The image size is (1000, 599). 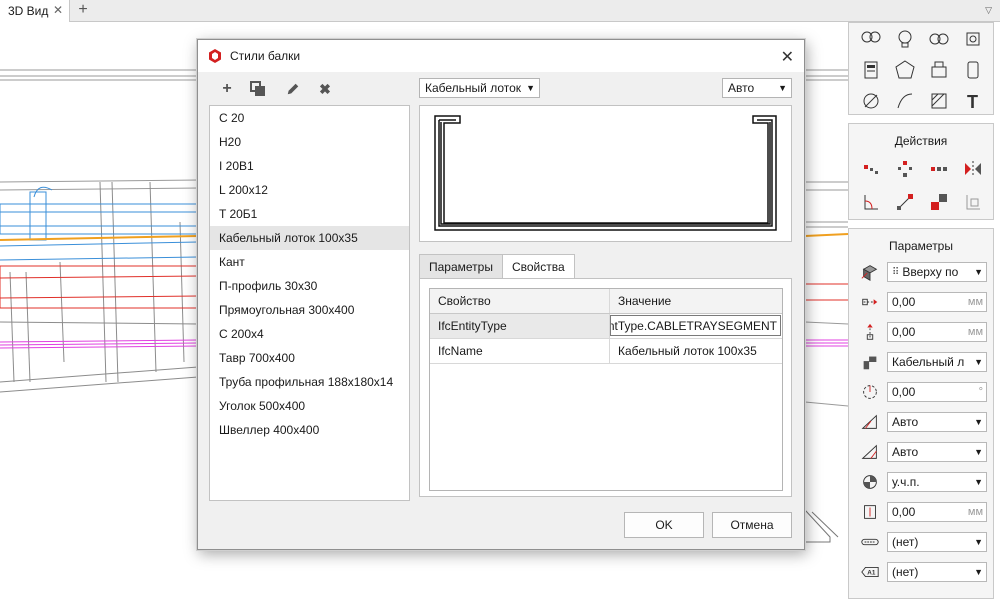 I want to click on tools-panel: T, so click(x=921, y=68).